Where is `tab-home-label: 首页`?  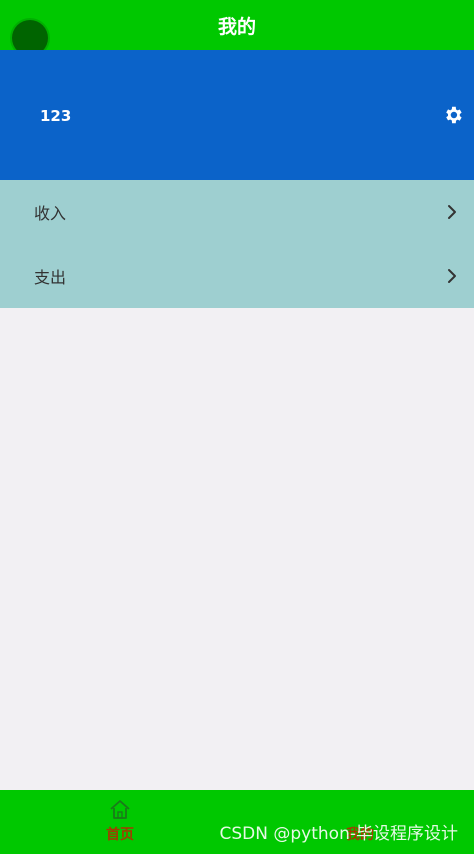 tab-home-label: 首页 is located at coordinates (120, 835).